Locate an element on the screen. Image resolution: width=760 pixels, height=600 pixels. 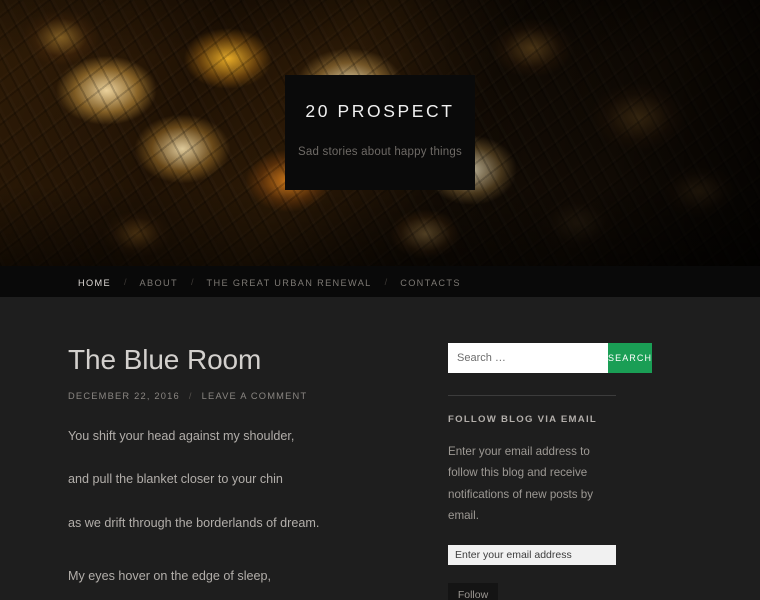
widget-search: SEARCH is located at coordinates (604, 358).